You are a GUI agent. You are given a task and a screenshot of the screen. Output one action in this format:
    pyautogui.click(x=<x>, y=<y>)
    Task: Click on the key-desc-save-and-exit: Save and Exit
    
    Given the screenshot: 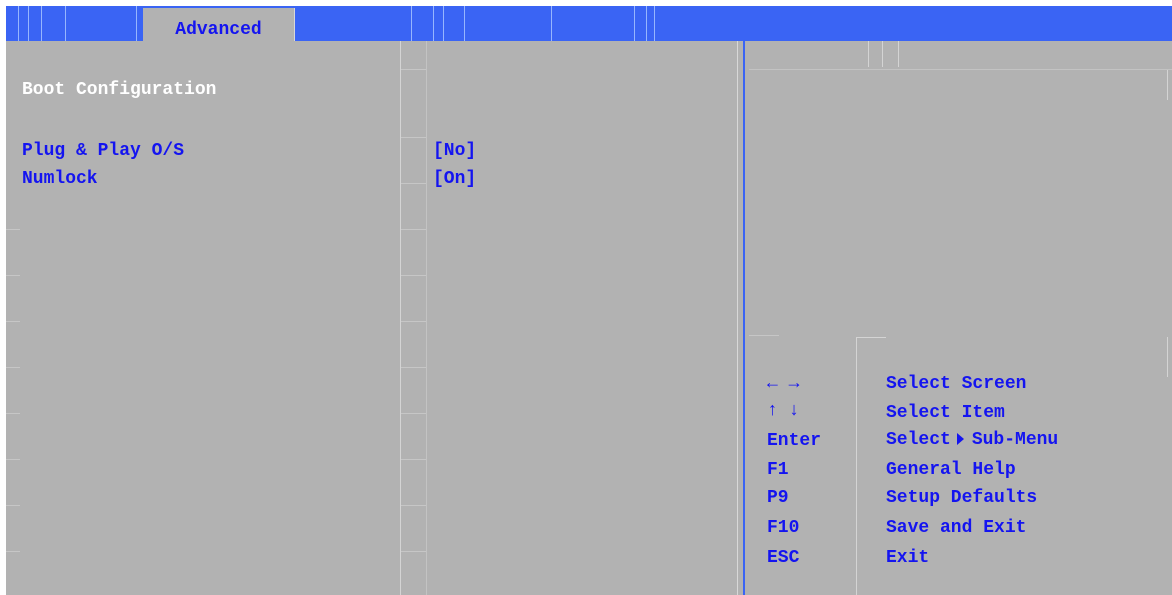 What is the action you would take?
    pyautogui.click(x=956, y=528)
    